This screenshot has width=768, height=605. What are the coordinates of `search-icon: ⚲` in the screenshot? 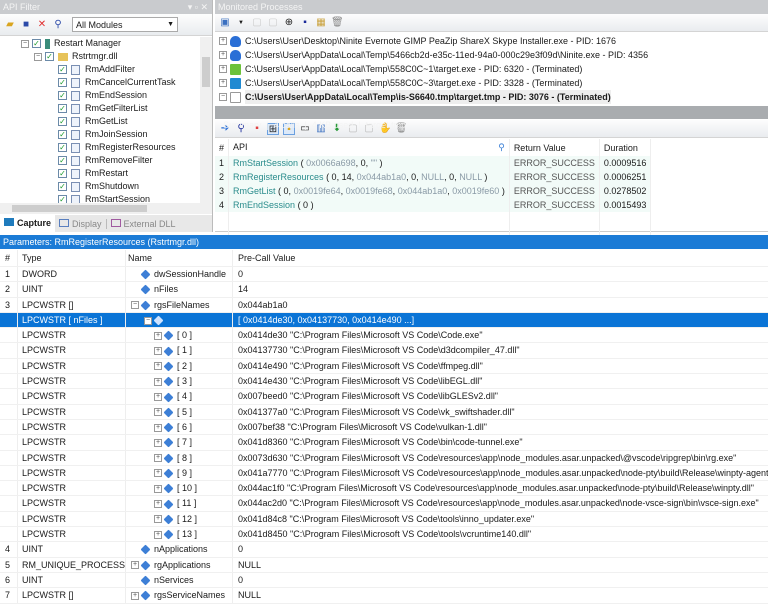 It's located at (501, 147).